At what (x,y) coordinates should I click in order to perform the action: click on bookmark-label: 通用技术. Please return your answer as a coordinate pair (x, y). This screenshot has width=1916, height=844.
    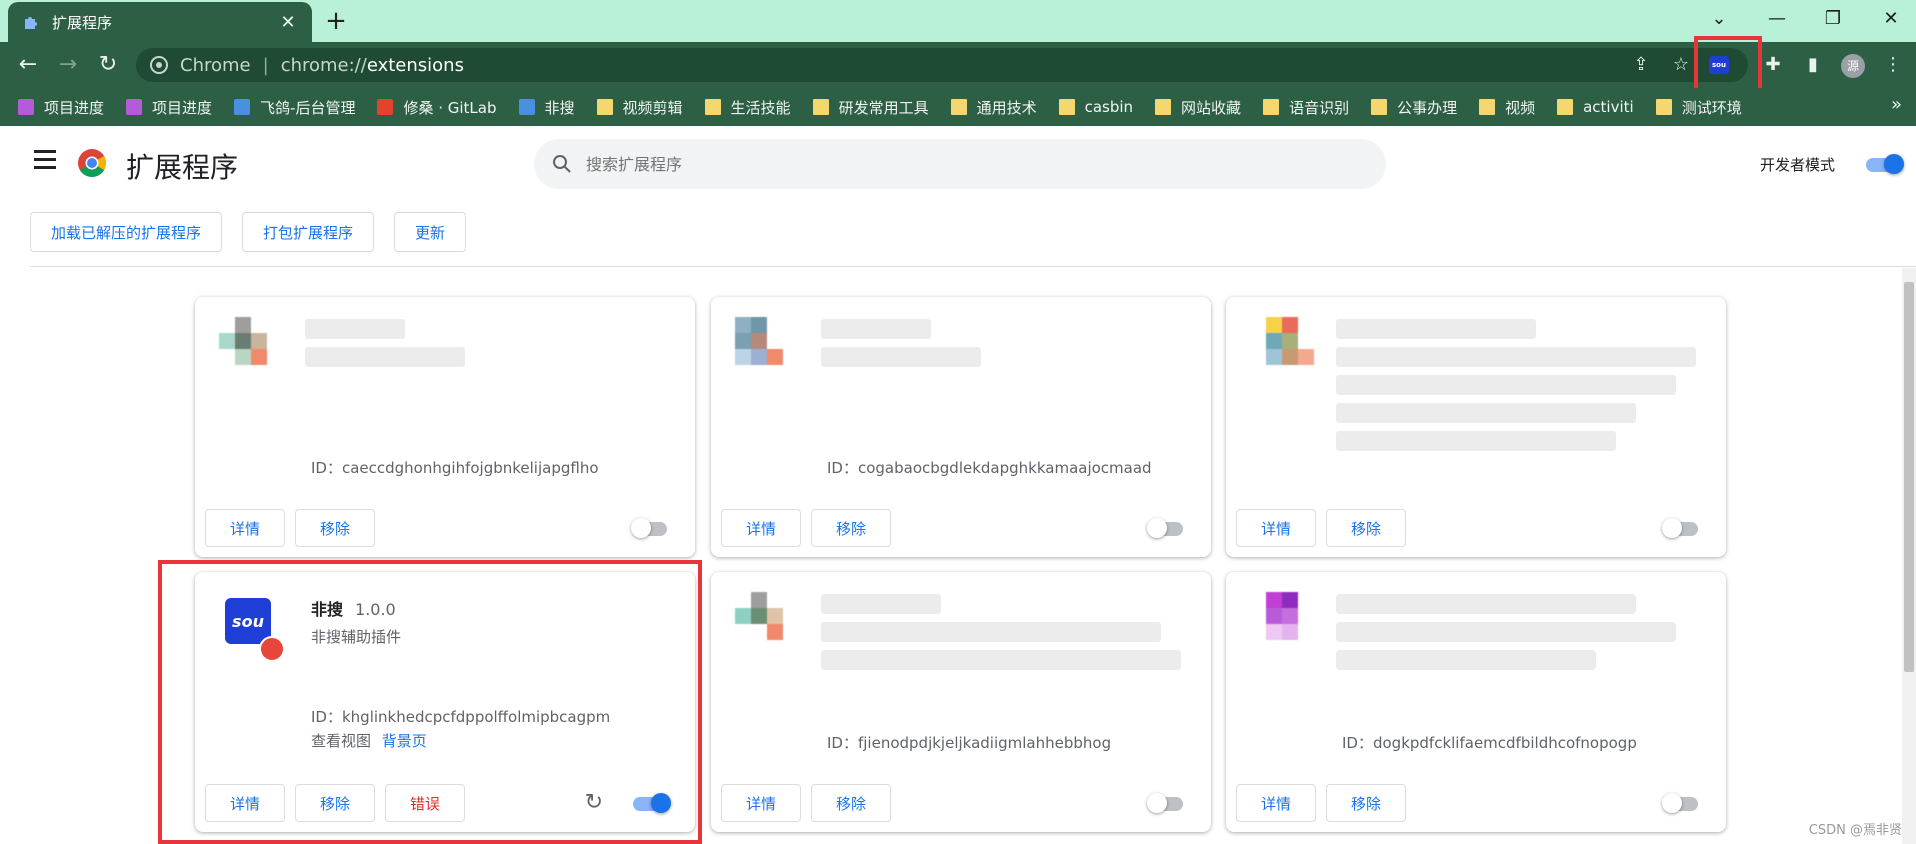
    Looking at the image, I should click on (1006, 107).